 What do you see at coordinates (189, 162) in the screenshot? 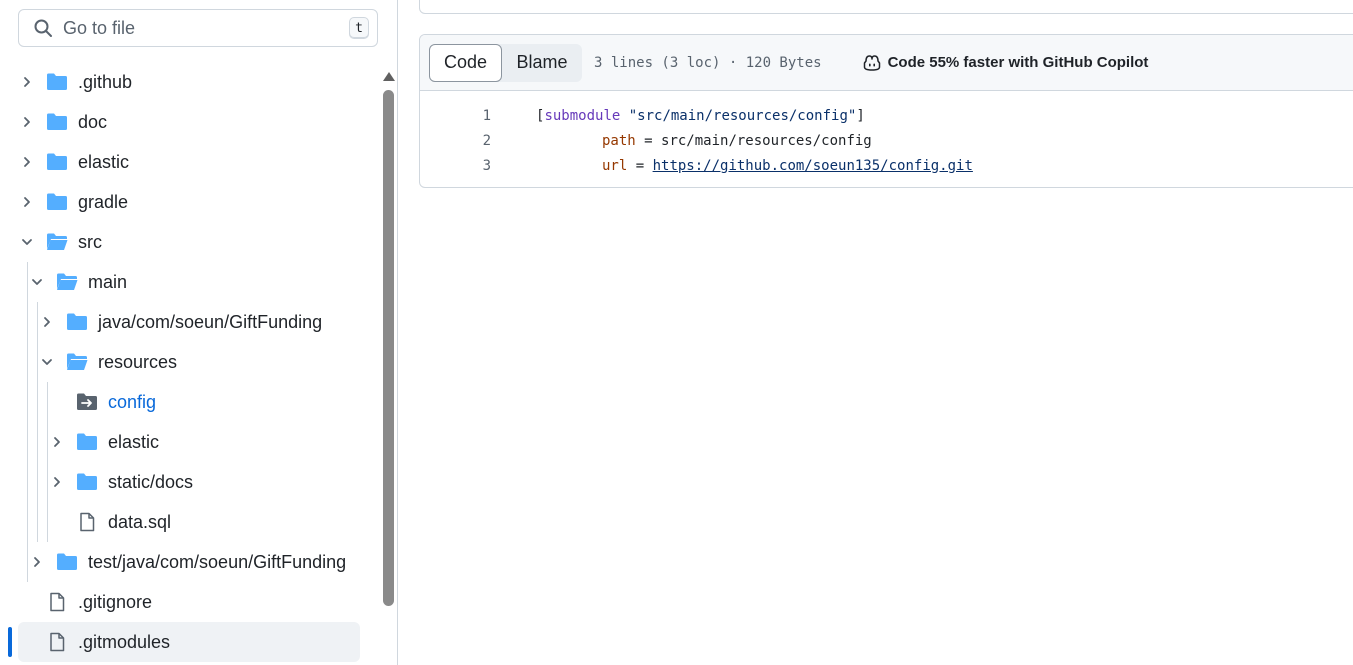
I see `tree-item-elastic-folder: elastic` at bounding box center [189, 162].